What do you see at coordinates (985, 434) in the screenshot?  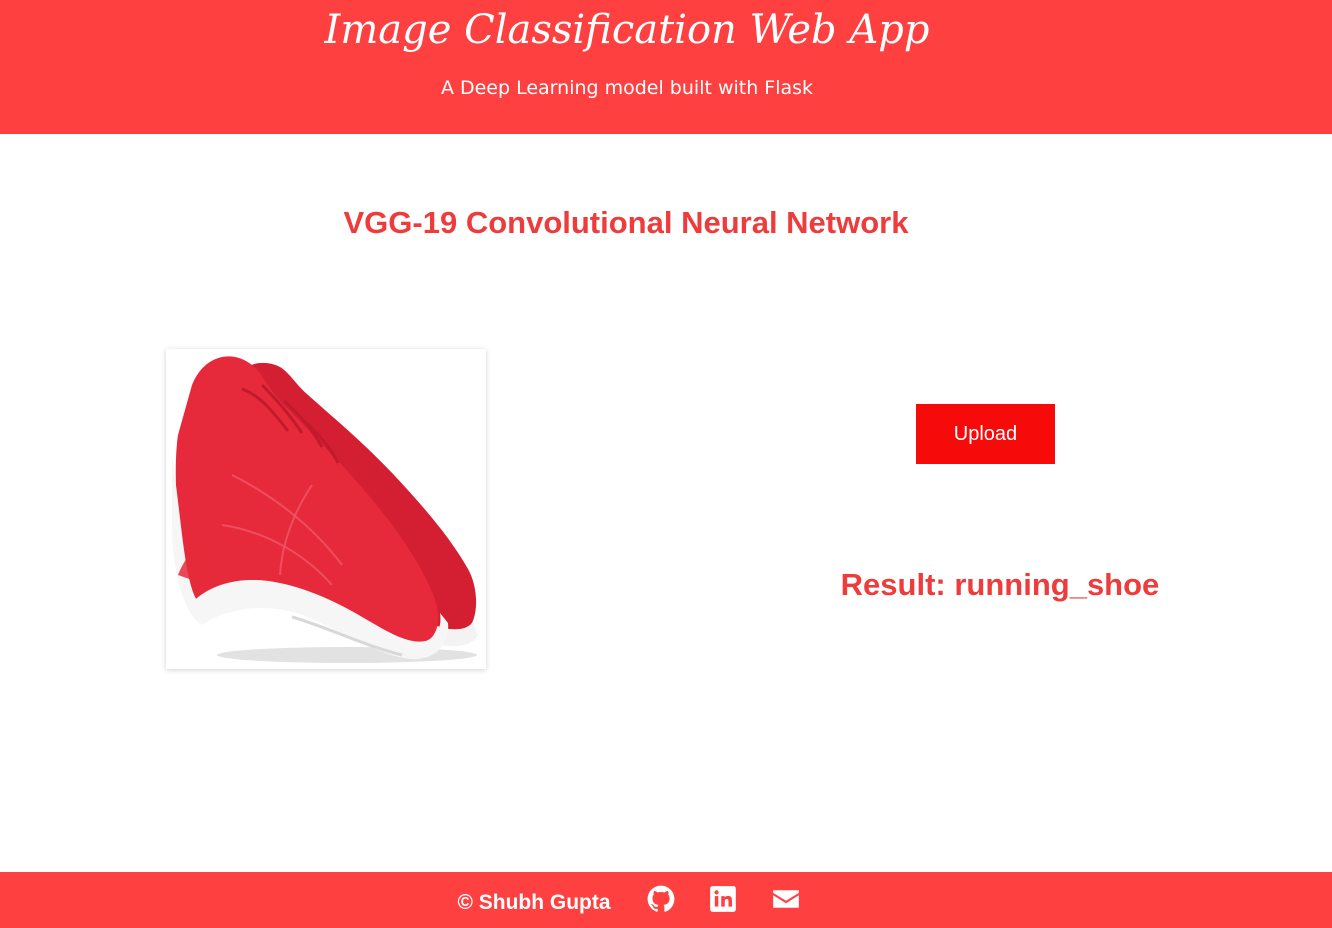 I see `upload-button: Upload` at bounding box center [985, 434].